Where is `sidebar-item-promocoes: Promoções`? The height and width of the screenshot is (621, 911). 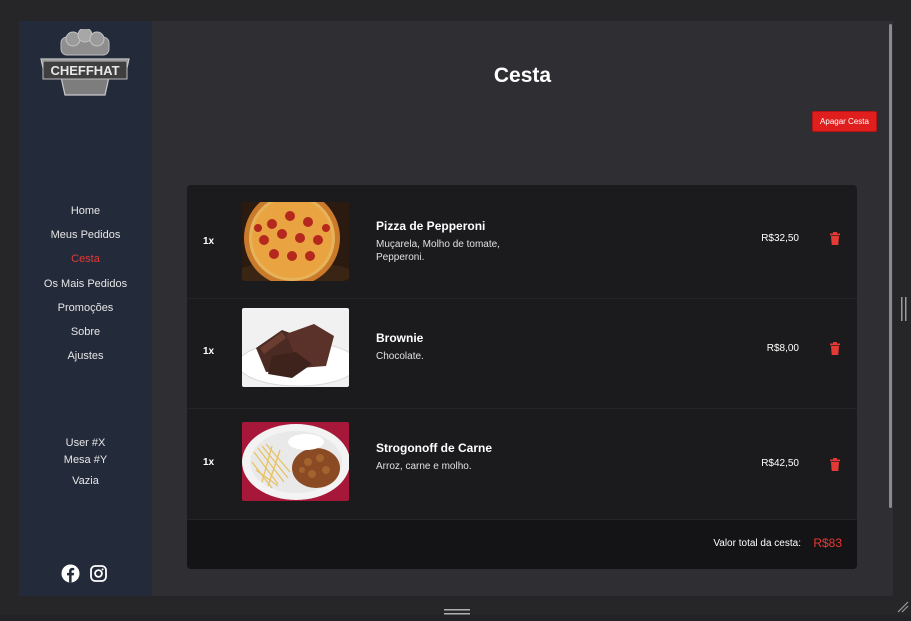 sidebar-item-promocoes: Promoções is located at coordinates (85, 308).